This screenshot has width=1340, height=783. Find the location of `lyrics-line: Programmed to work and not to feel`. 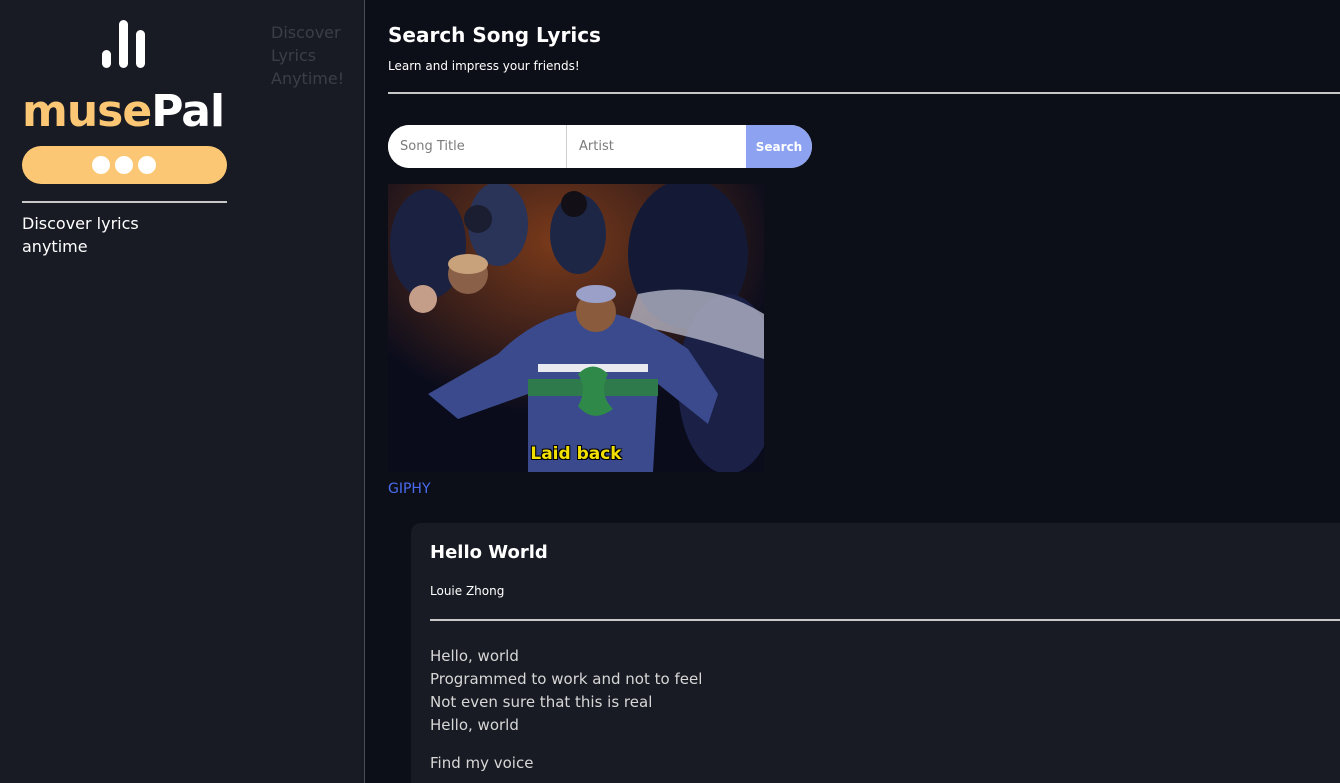

lyrics-line: Programmed to work and not to feel is located at coordinates (566, 679).